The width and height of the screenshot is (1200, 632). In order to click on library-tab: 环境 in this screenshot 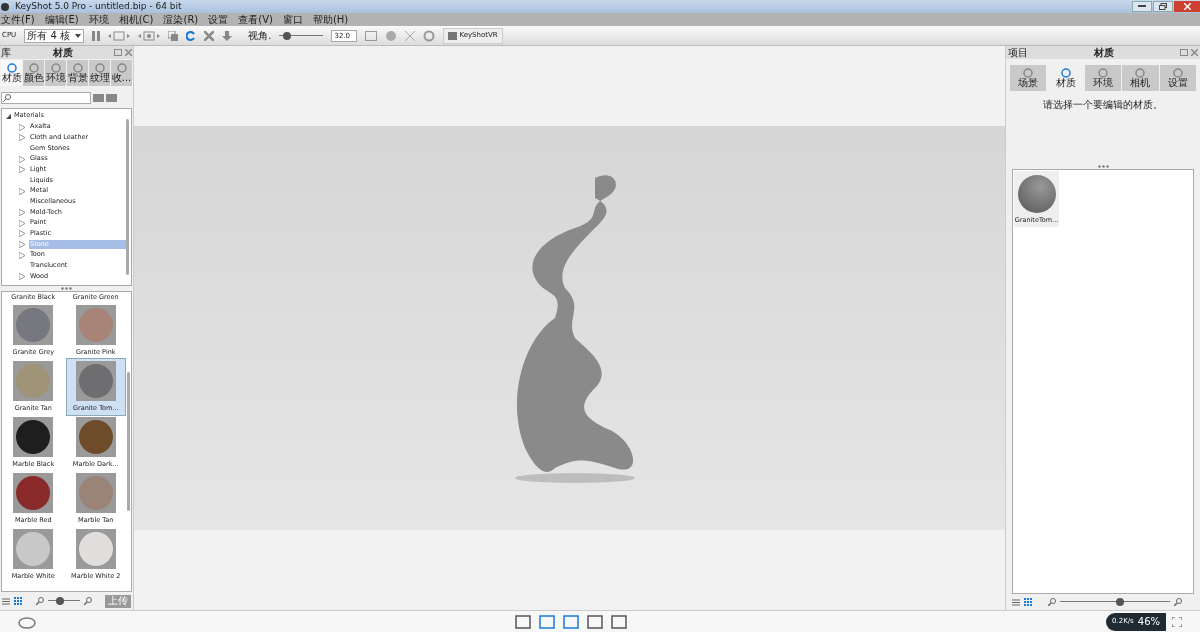, I will do `click(55, 73)`.